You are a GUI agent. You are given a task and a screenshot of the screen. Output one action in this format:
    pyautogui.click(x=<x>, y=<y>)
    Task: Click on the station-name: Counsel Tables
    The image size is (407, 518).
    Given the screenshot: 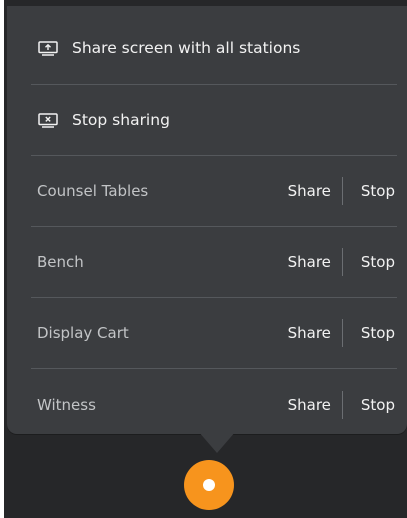 What is the action you would take?
    pyautogui.click(x=93, y=191)
    